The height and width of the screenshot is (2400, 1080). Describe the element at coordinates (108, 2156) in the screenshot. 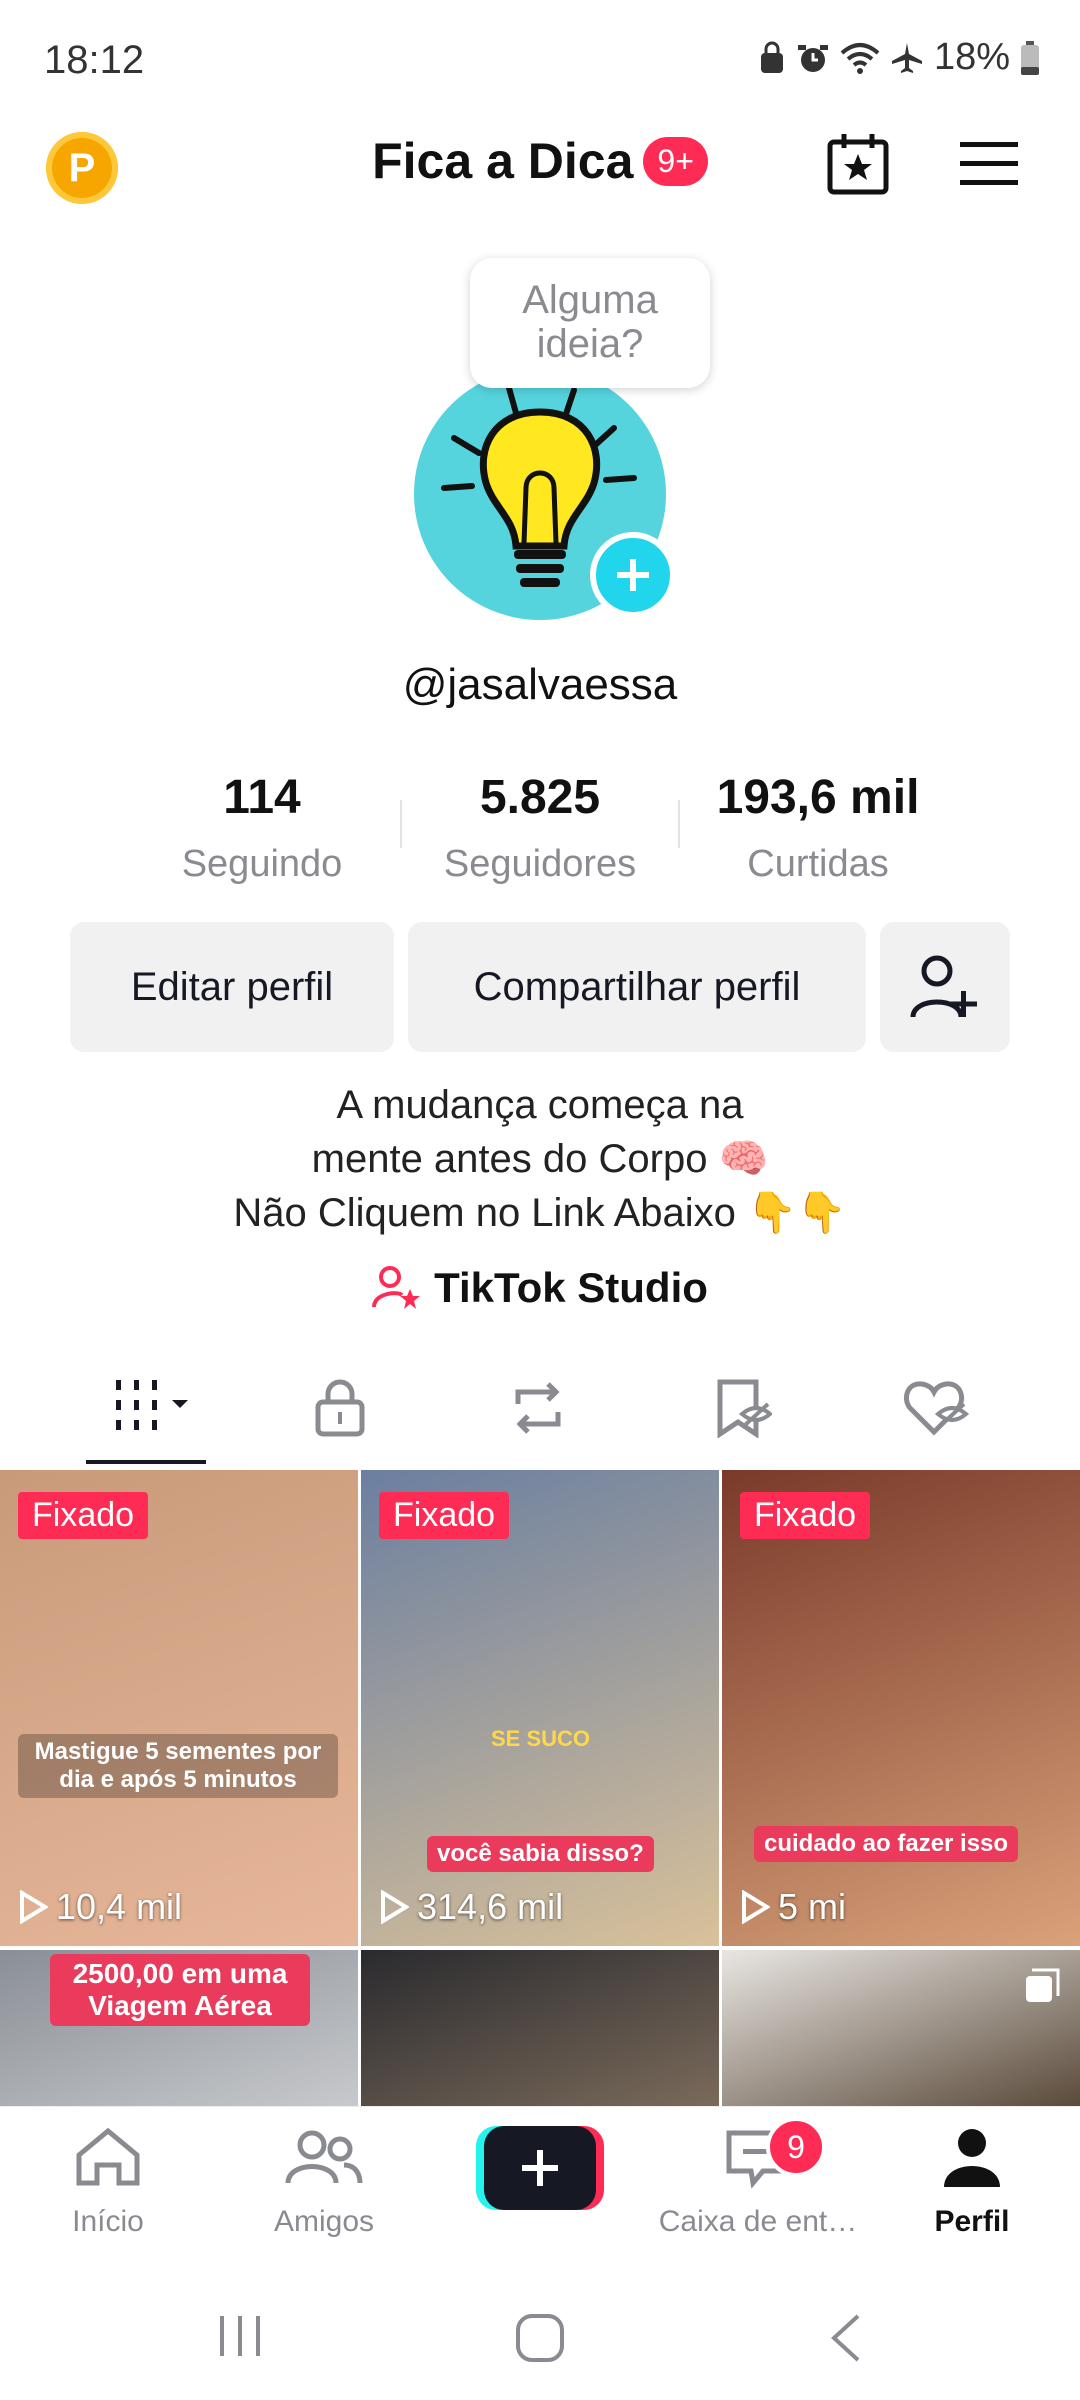

I see `home-icon` at that location.